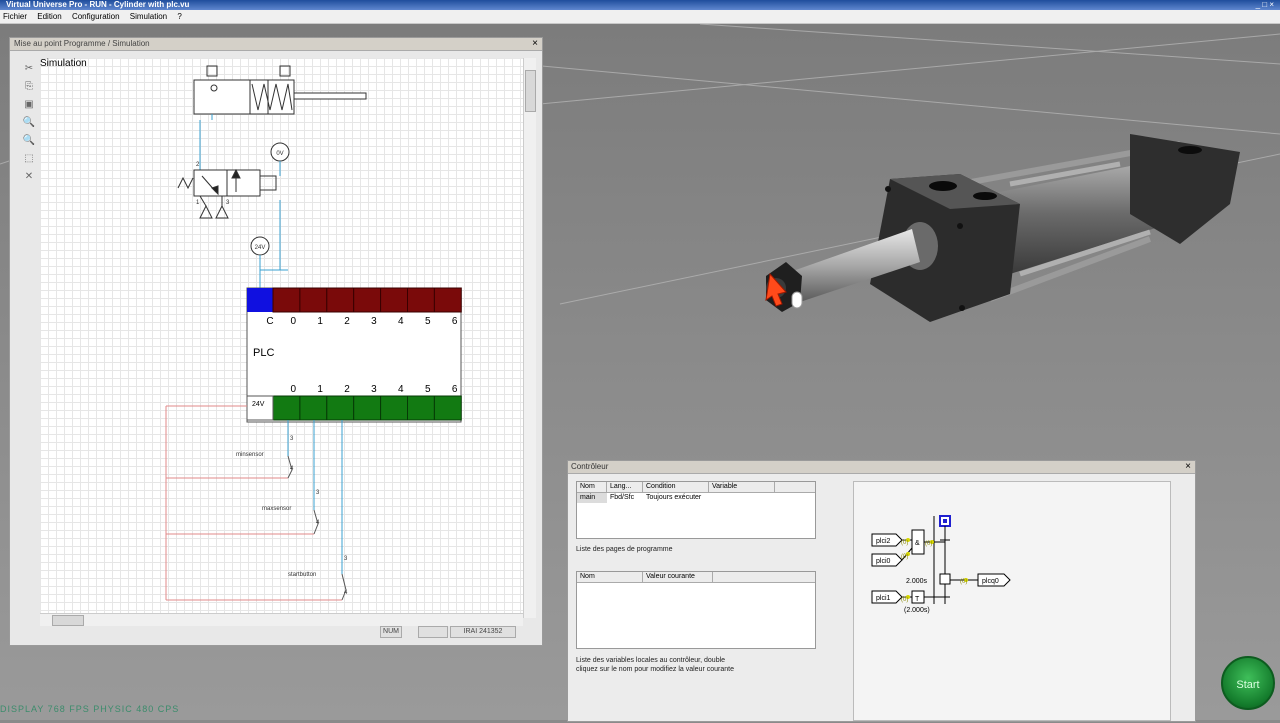 This screenshot has width=1280, height=723. Describe the element at coordinates (428, 389) in the screenshot. I see `plc-output-label-5: 5` at that location.